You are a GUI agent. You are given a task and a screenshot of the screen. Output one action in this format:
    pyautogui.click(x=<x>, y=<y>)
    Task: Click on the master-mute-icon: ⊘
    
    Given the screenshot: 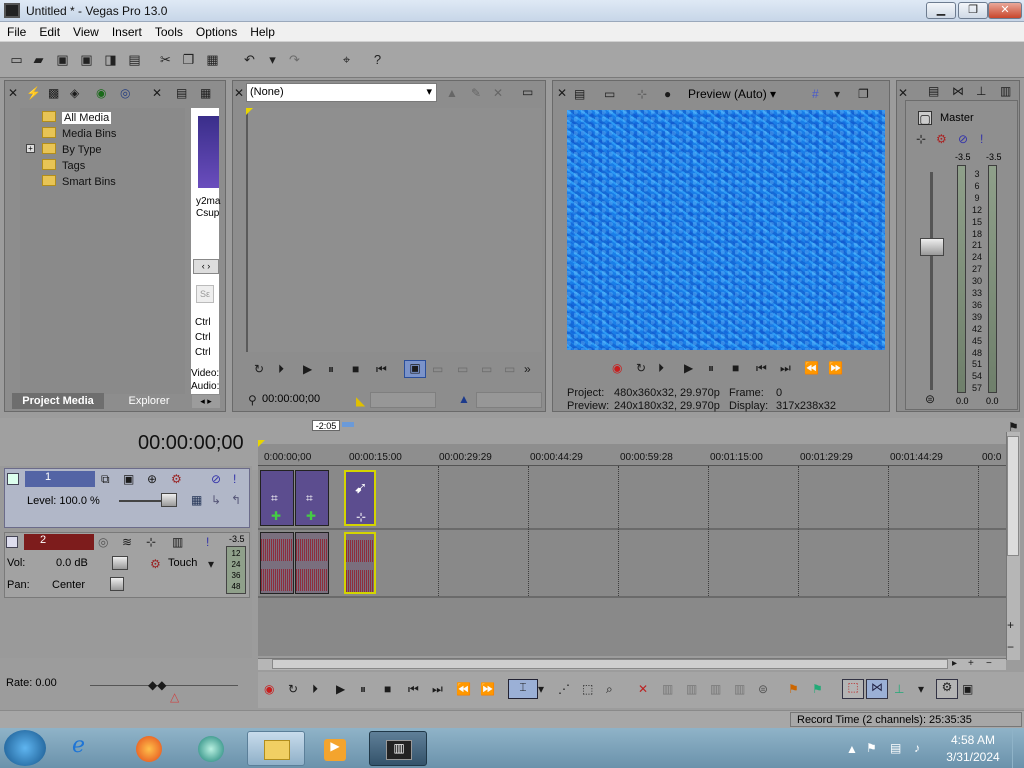 What is the action you would take?
    pyautogui.click(x=963, y=139)
    